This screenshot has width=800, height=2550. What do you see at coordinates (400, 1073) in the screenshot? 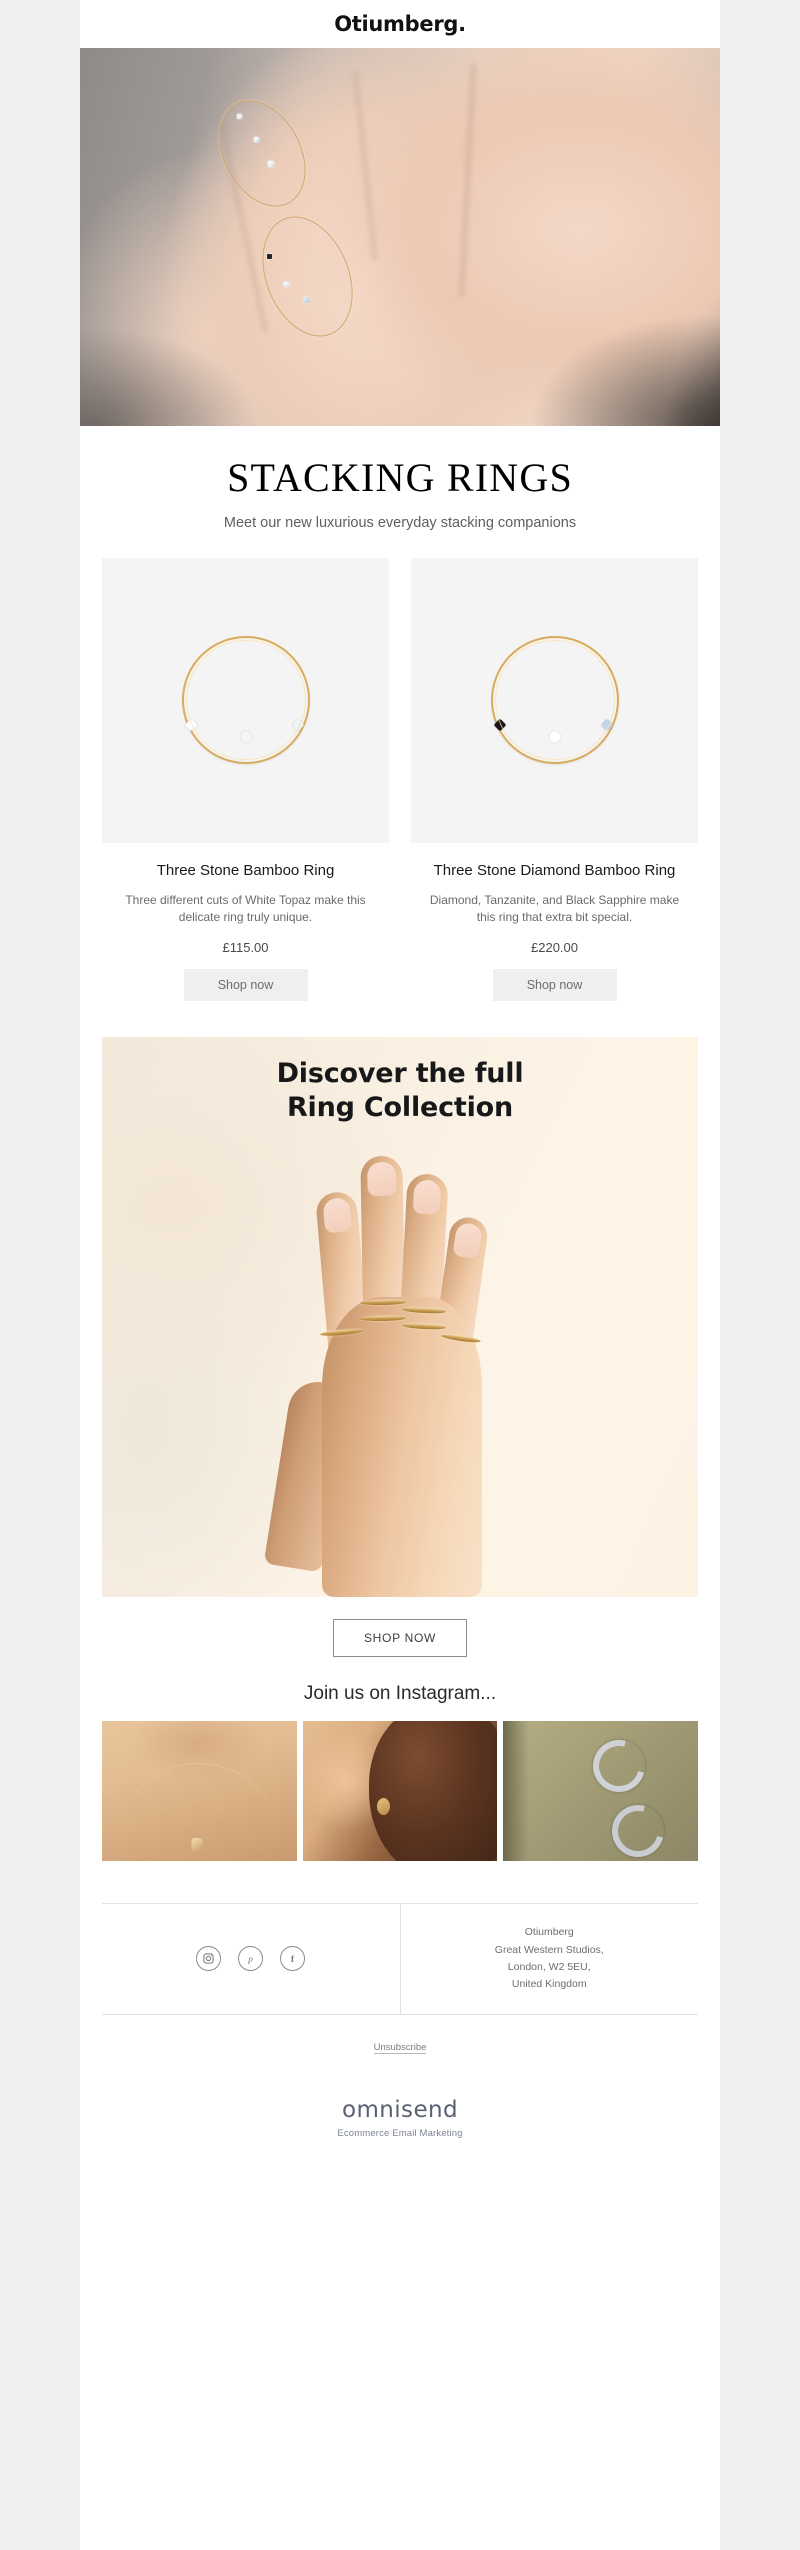
I see `collection-title-line-1: Discover the full` at bounding box center [400, 1073].